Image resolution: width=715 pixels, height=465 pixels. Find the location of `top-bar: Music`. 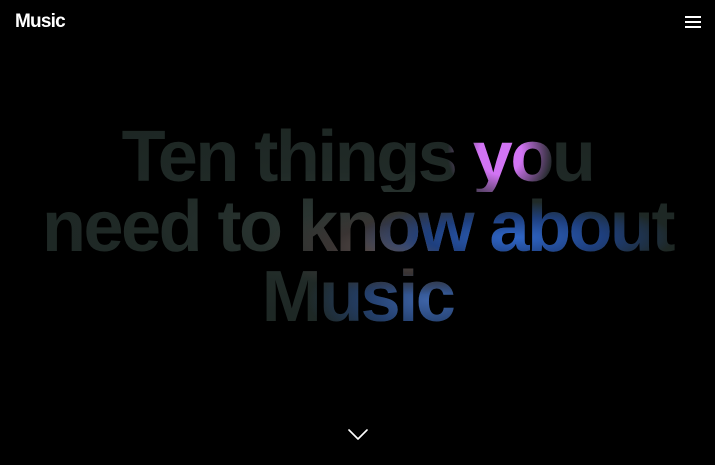

top-bar: Music is located at coordinates (357, 22).